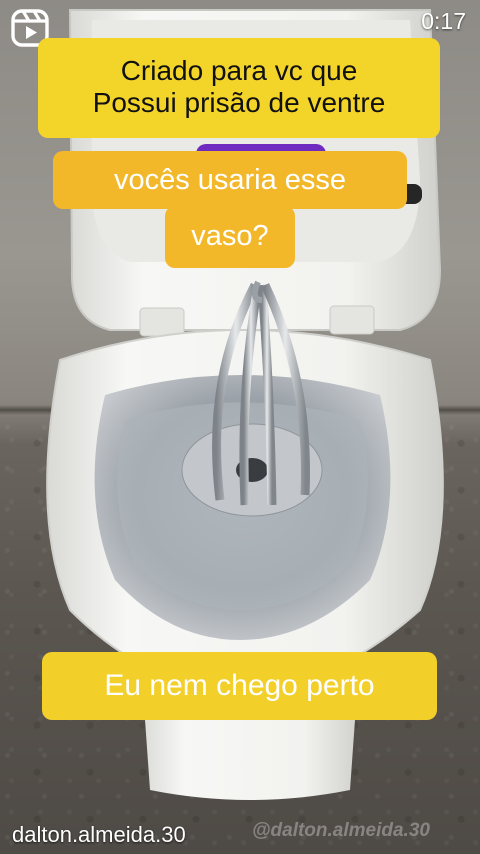  What do you see at coordinates (99, 835) in the screenshot?
I see `author-username: dalton.almeida.30` at bounding box center [99, 835].